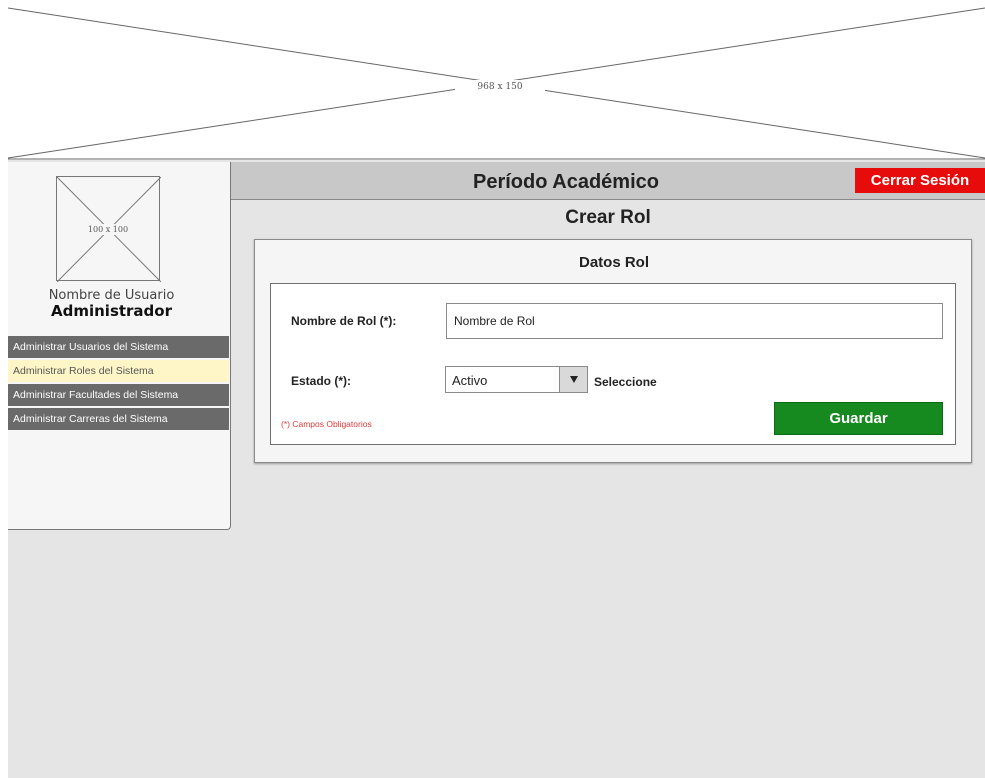 The height and width of the screenshot is (778, 985). I want to click on role-name-input, so click(694, 321).